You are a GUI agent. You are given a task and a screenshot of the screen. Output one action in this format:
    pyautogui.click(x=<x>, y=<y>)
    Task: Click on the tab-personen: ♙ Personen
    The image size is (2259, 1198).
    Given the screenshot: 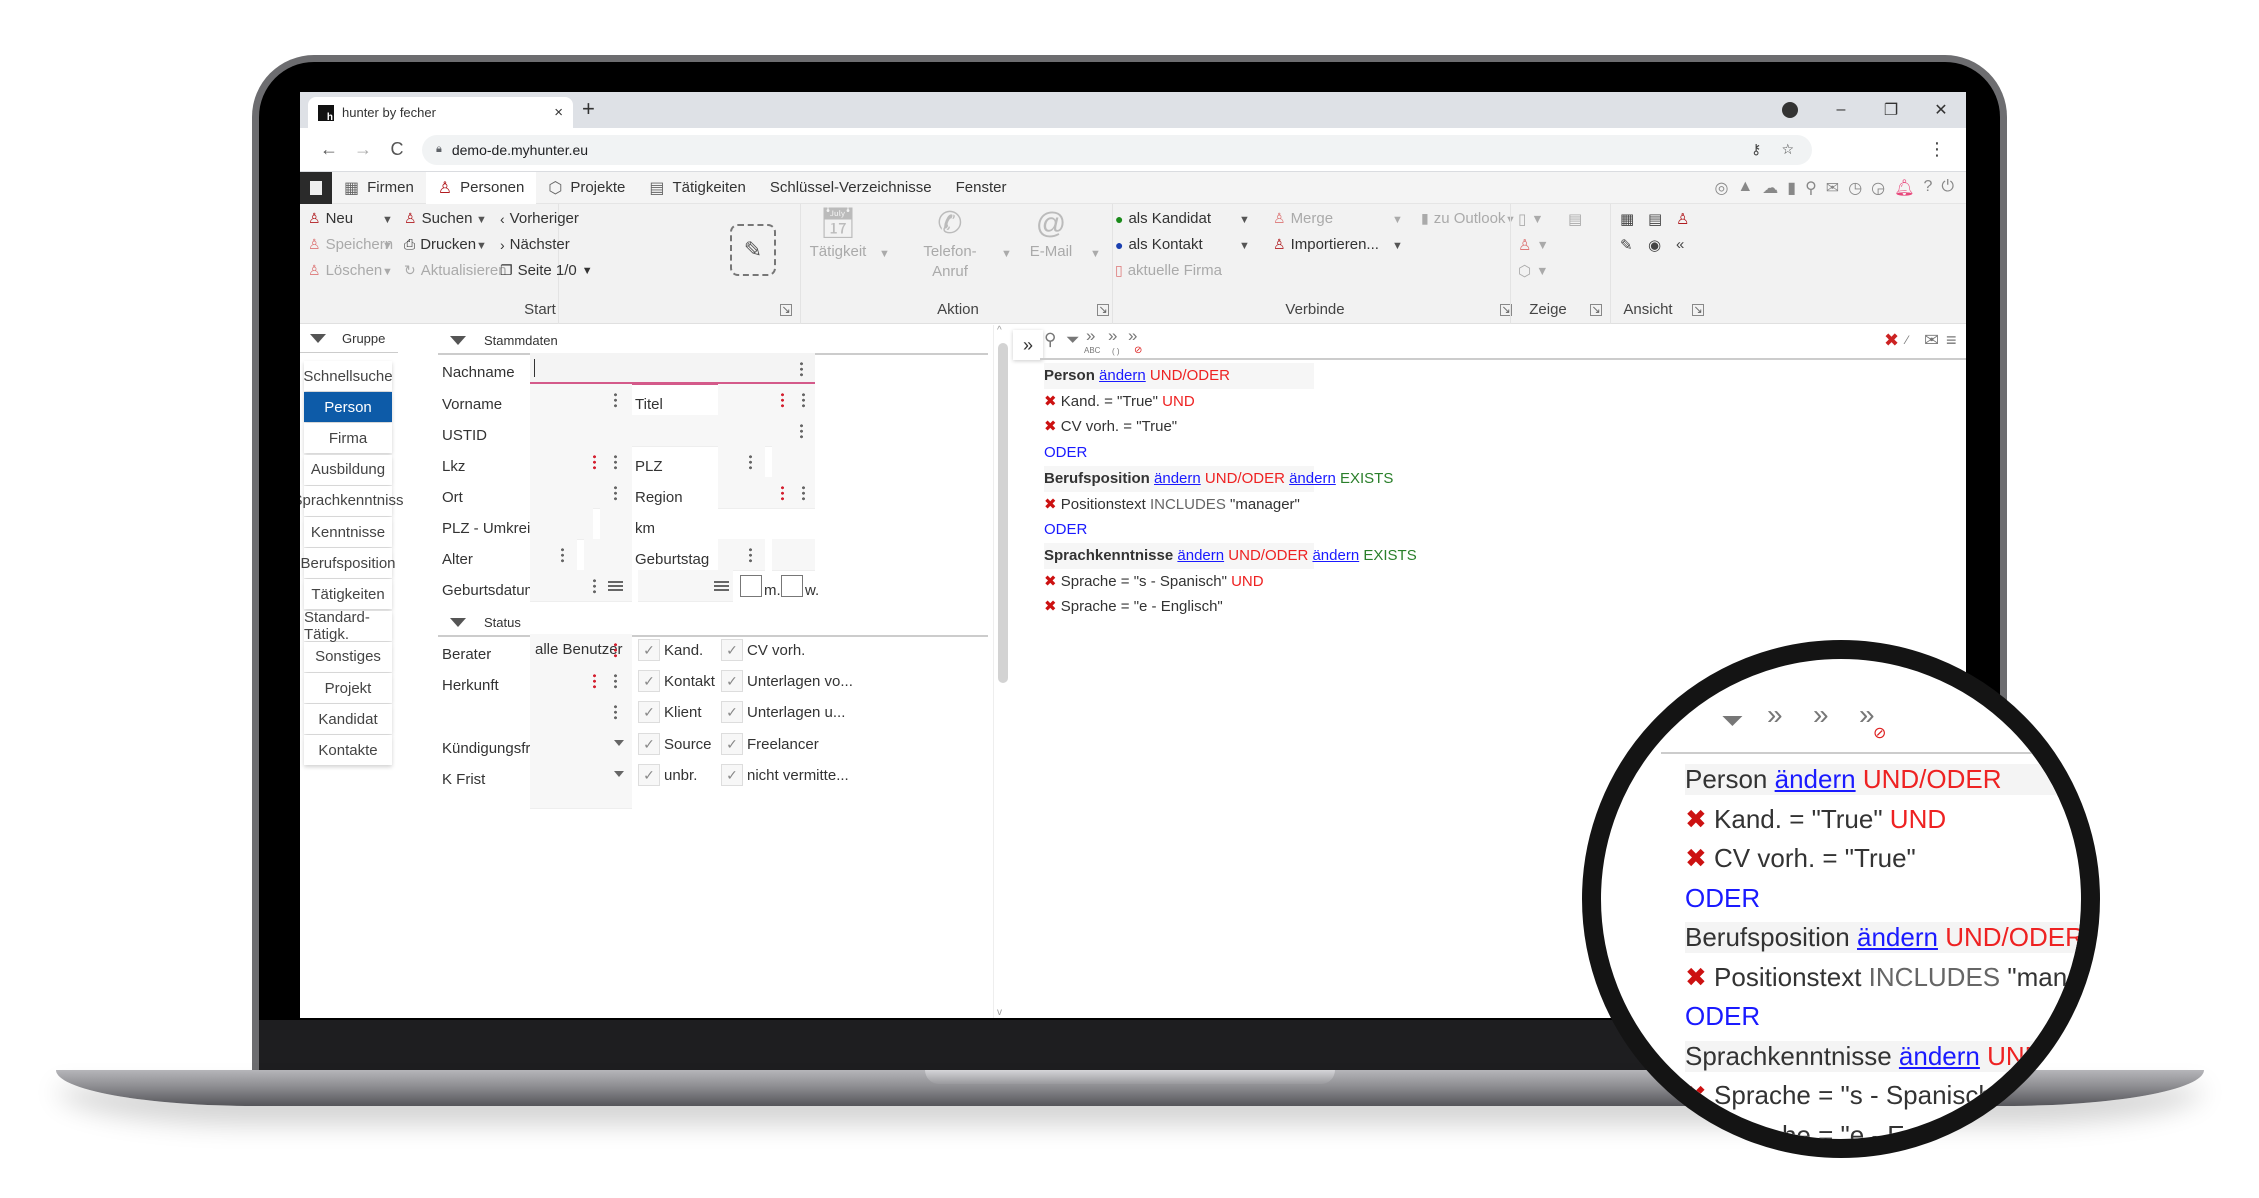 What is the action you would take?
    pyautogui.click(x=481, y=187)
    